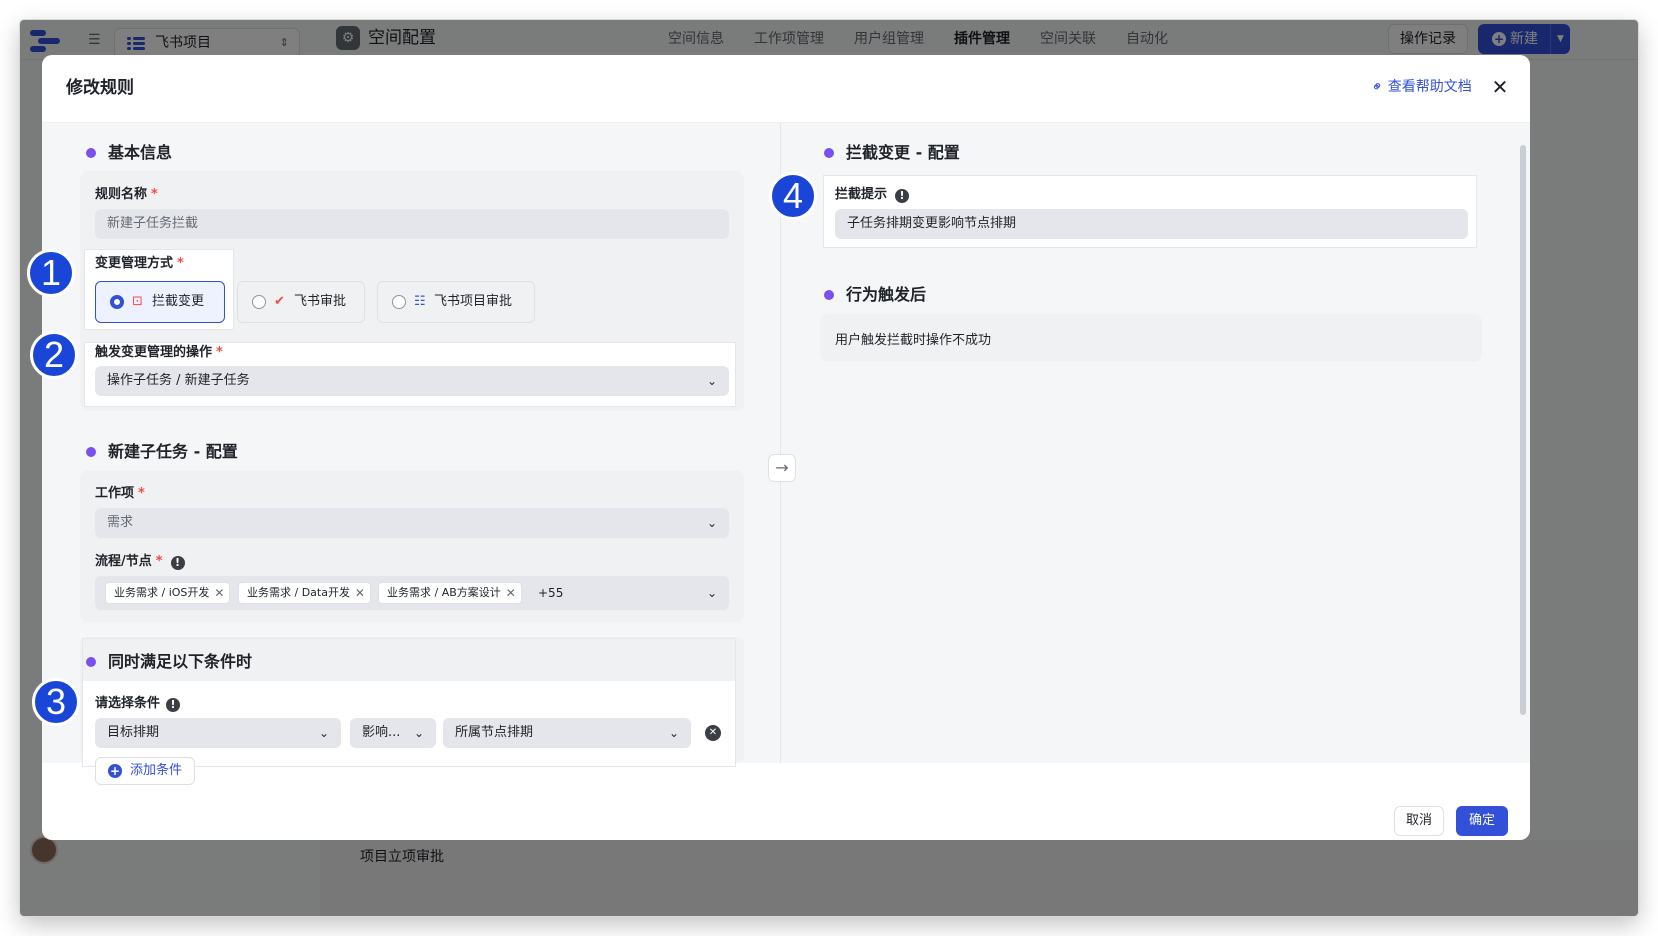 The width and height of the screenshot is (1658, 936). I want to click on subtask-config-title: 新建子任务 - 配置, so click(162, 452).